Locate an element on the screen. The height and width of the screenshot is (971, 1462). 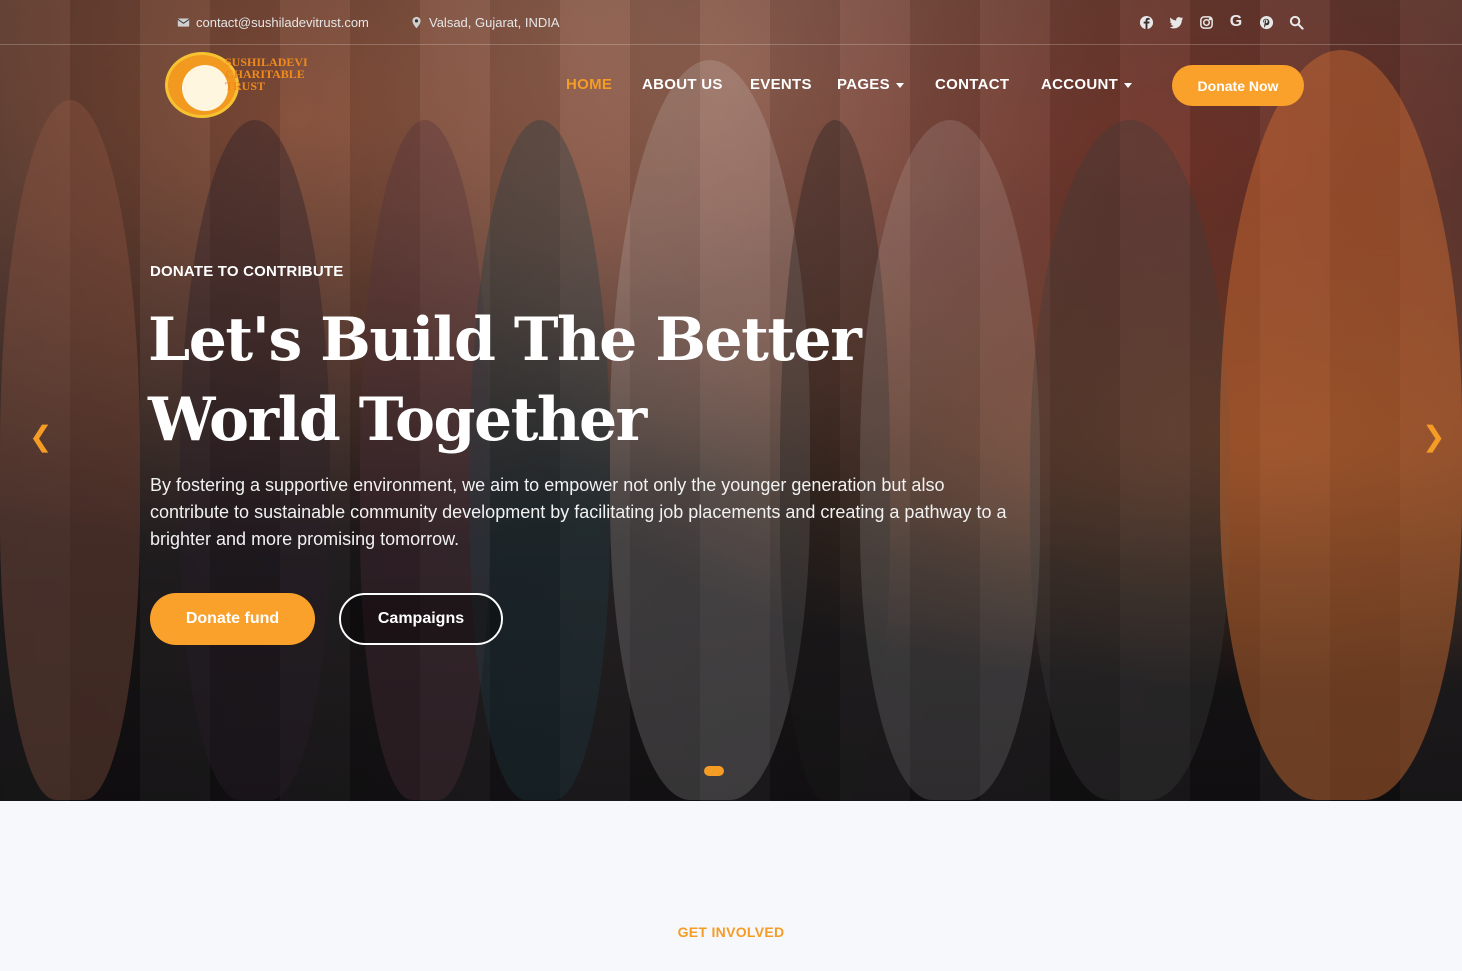
hero-headline-line-2: World Together is located at coordinates (397, 420).